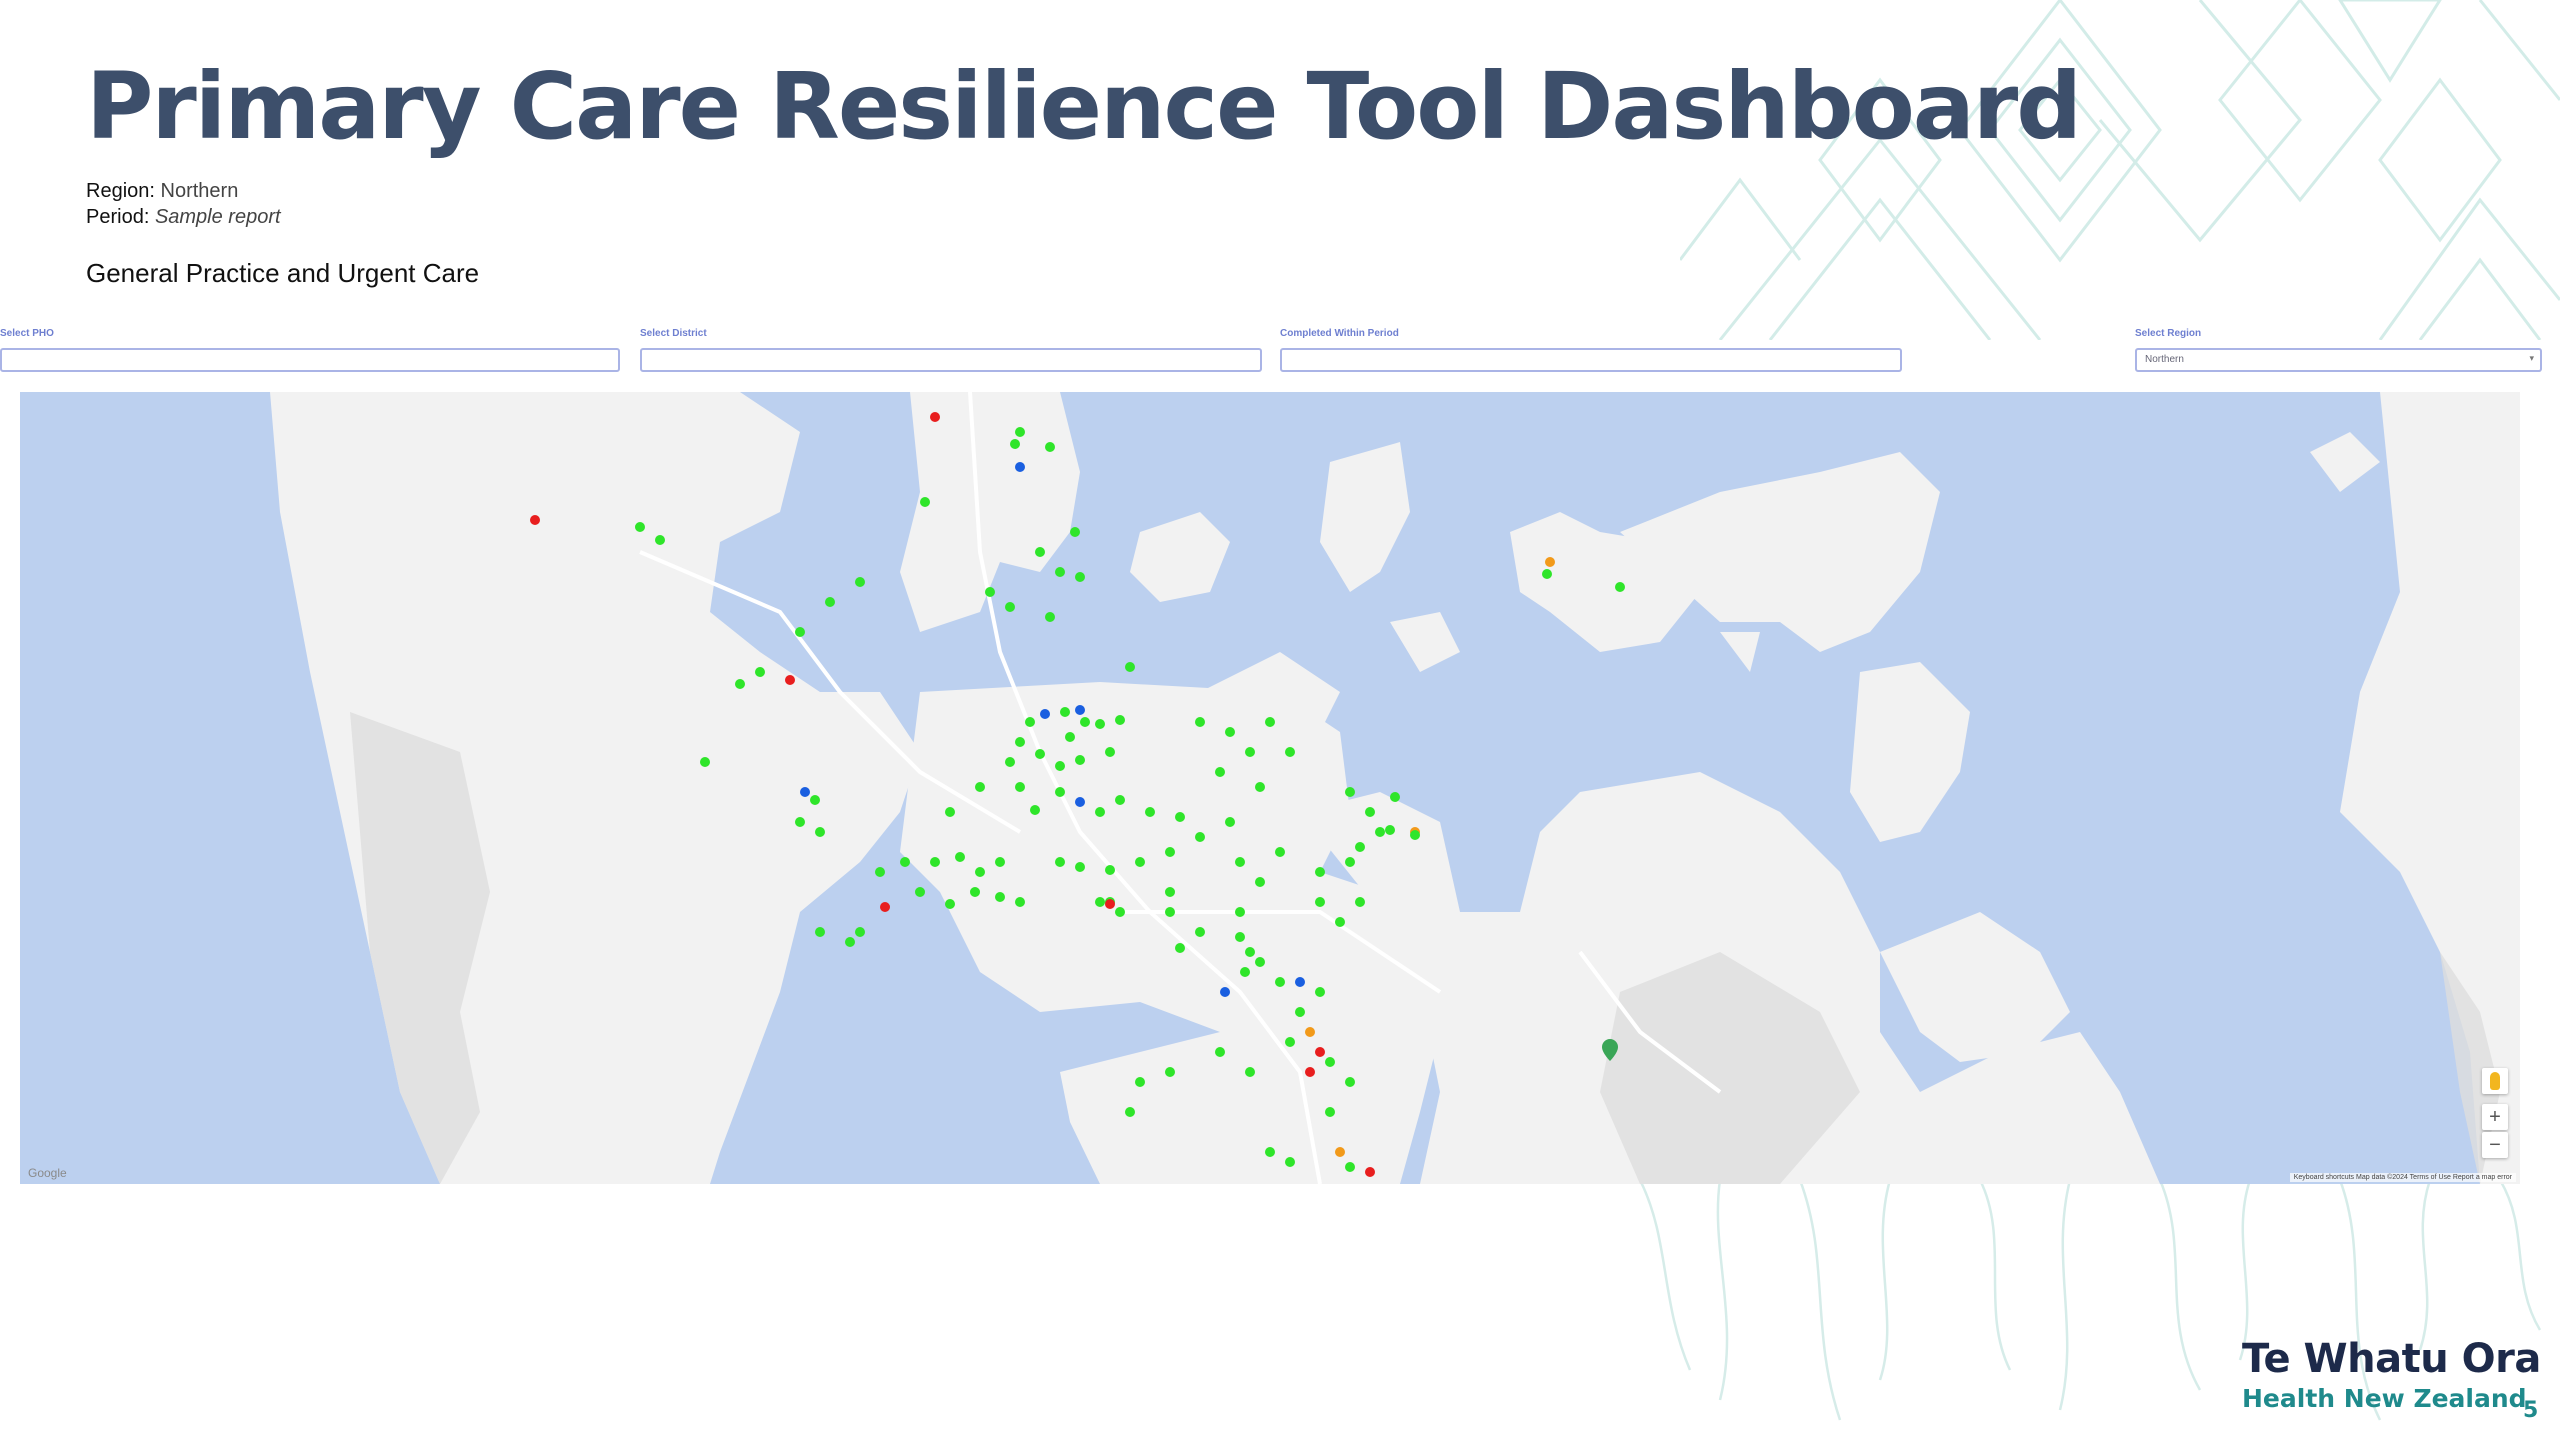 Image resolution: width=2560 pixels, height=1440 pixels. What do you see at coordinates (2495, 1145) in the screenshot?
I see `zoom-out-button: −` at bounding box center [2495, 1145].